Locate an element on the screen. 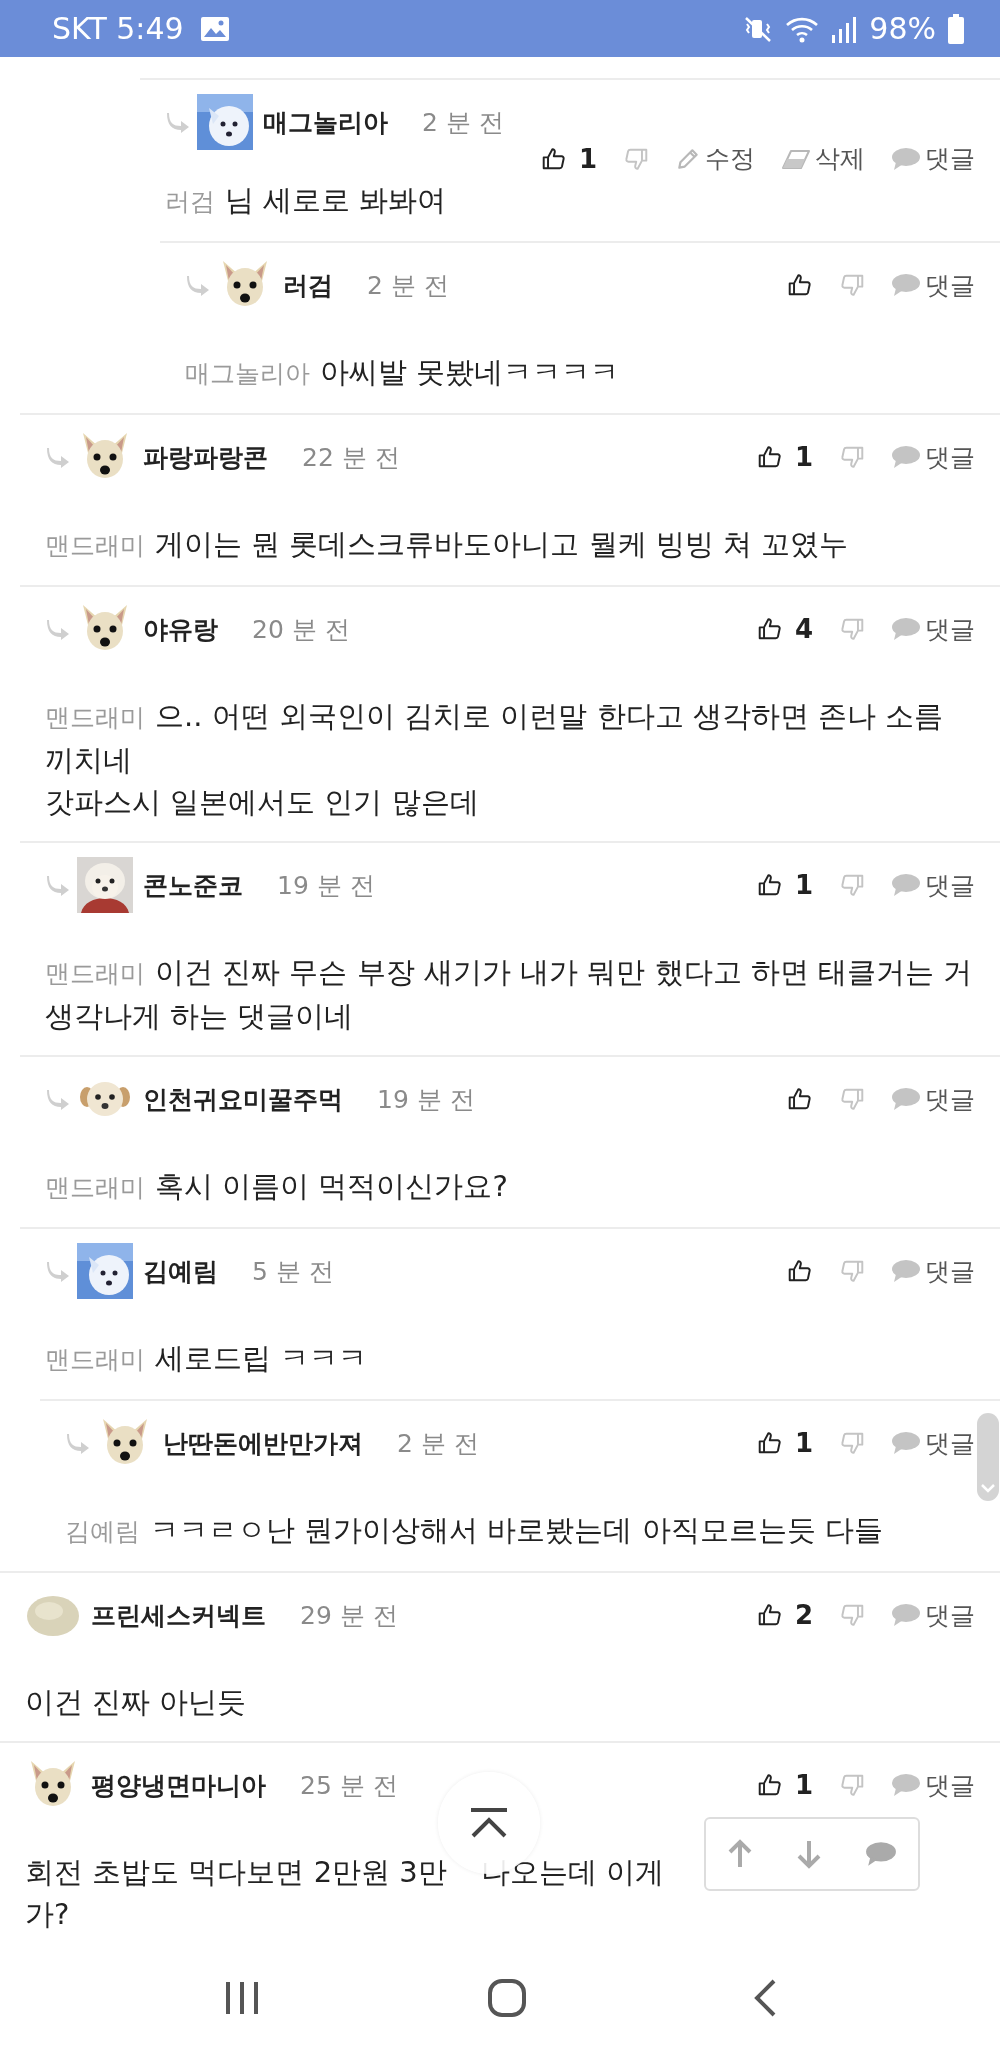 The height and width of the screenshot is (2055, 1000). timestamp: 19 분 전 is located at coordinates (326, 885).